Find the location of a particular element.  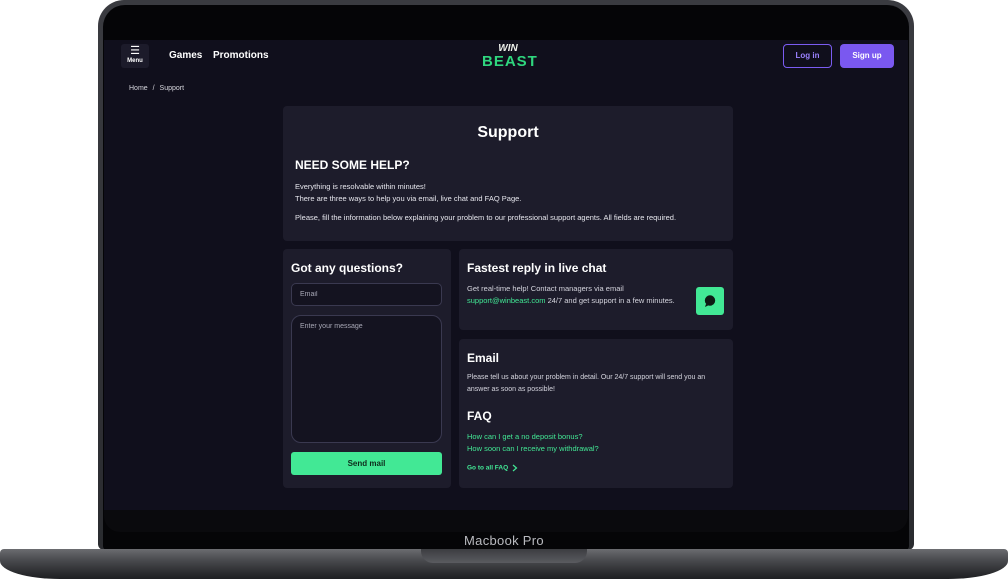

live-chat-text-after: 24/7 and get support in a few minutes. is located at coordinates (610, 300).